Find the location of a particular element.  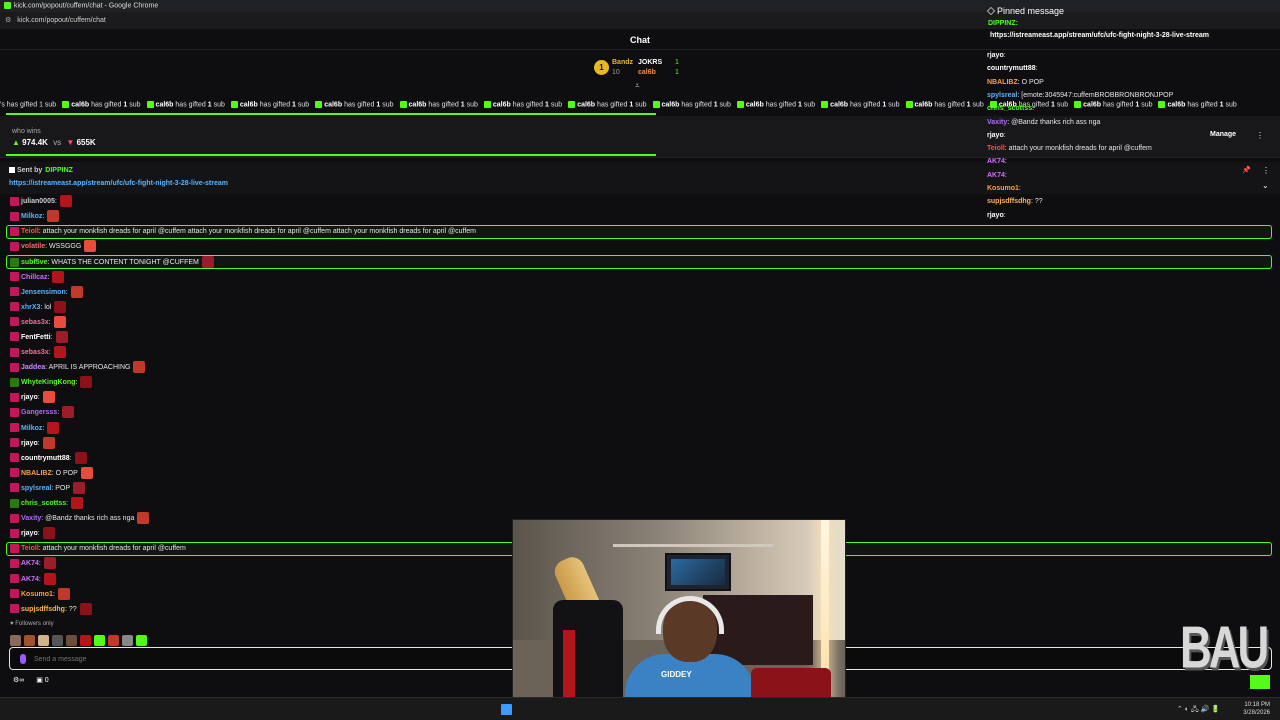

taskbar-clock: 10:18 PM 3/28/2026 is located at coordinates (1256, 709).